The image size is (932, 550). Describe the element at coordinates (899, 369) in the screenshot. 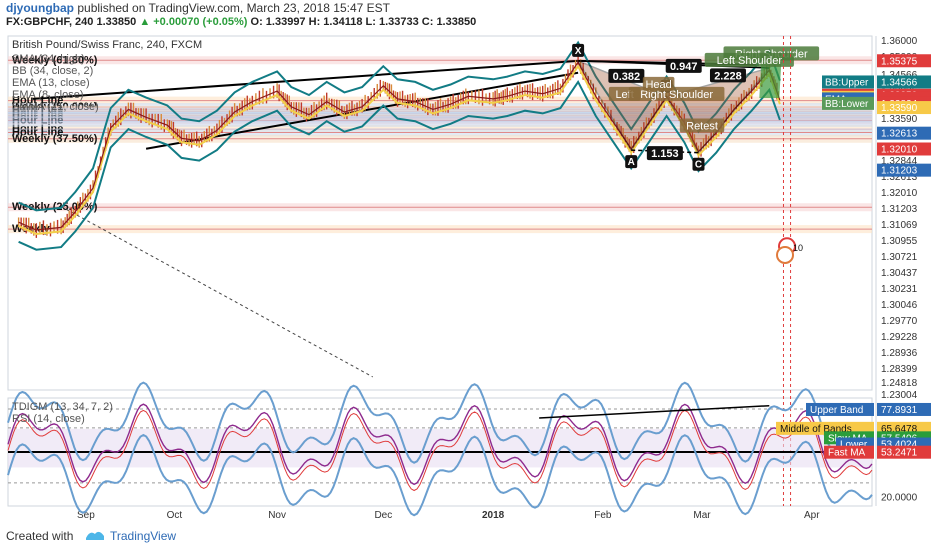

I see `price-tick-label: 1.28399` at that location.